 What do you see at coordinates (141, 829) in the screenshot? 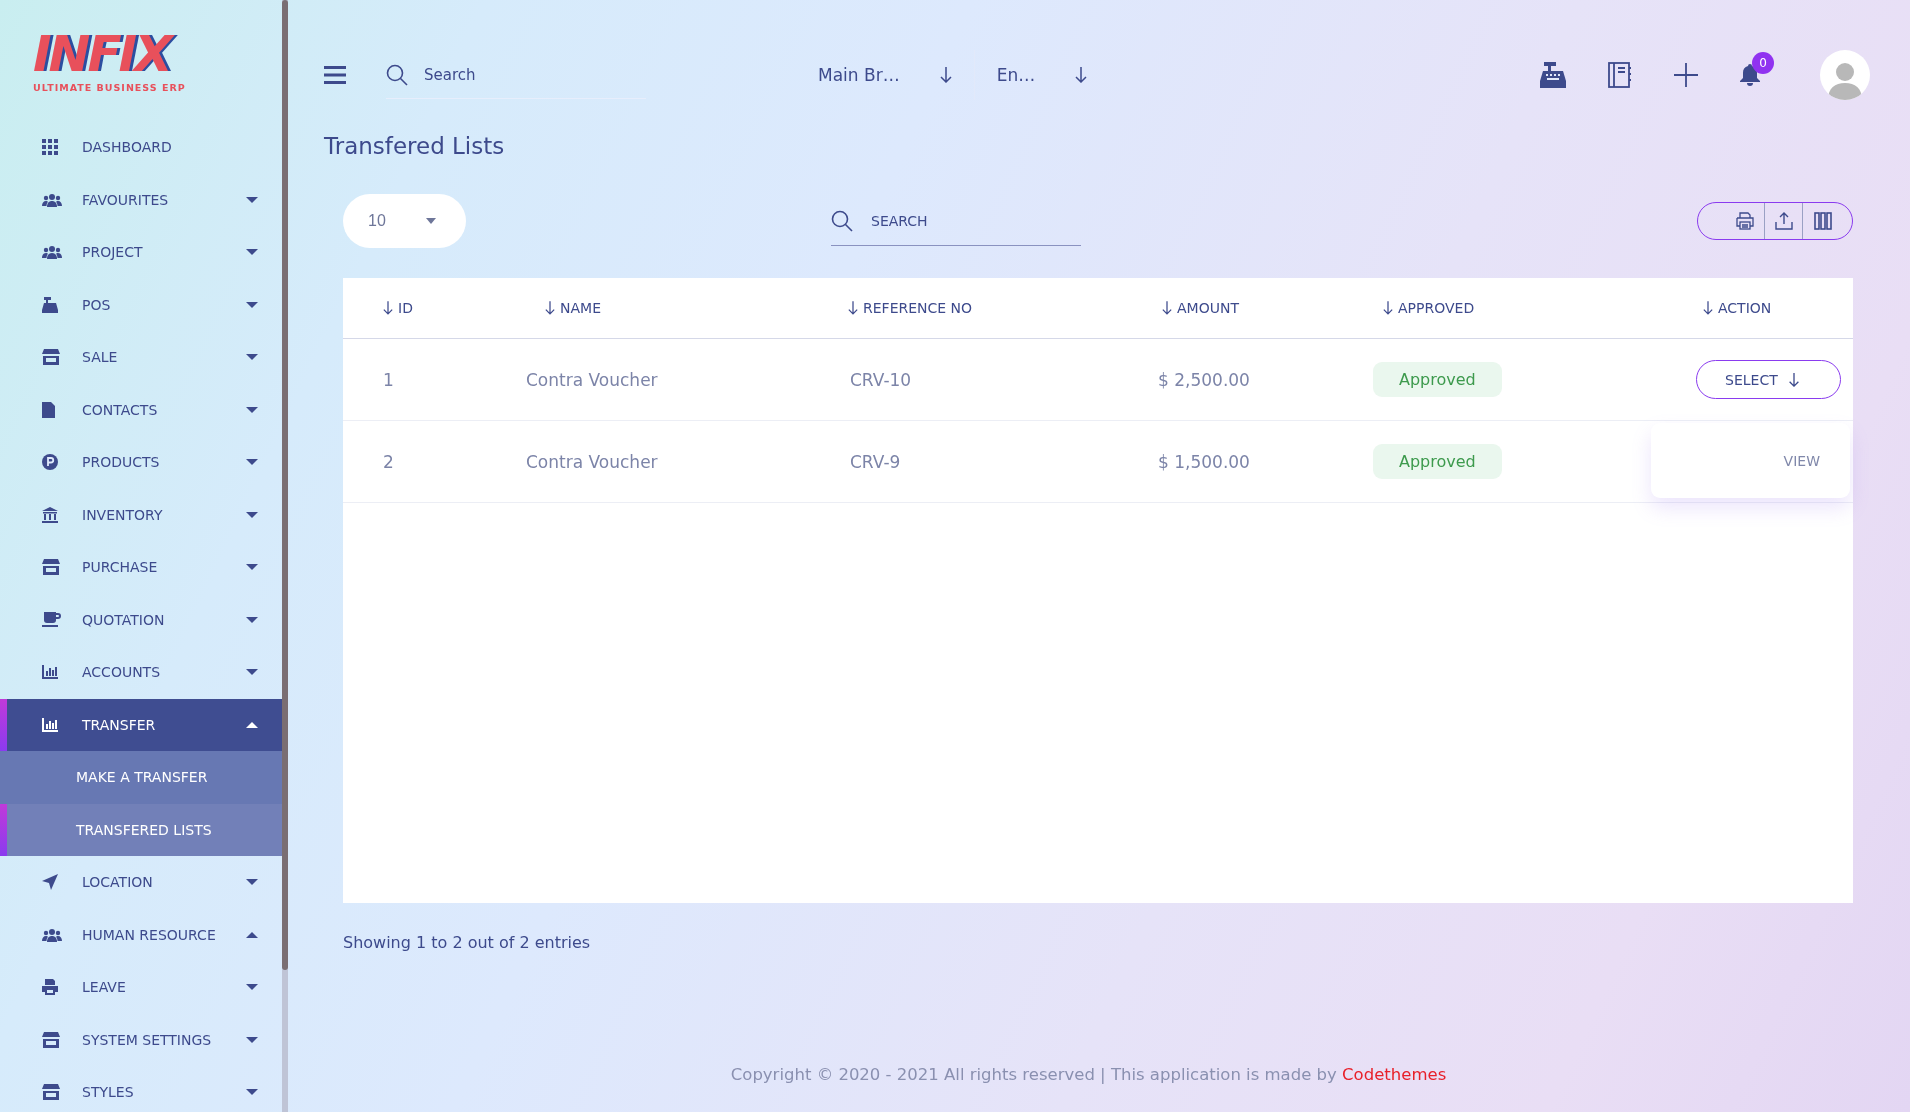
I see `sidebar-subitem: TRANSFERED LISTS` at bounding box center [141, 829].